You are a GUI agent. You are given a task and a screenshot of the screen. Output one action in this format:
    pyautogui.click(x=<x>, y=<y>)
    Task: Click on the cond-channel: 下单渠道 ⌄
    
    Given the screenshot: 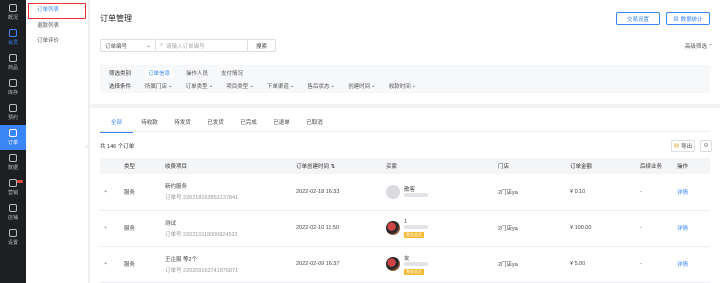 What is the action you would take?
    pyautogui.click(x=281, y=86)
    